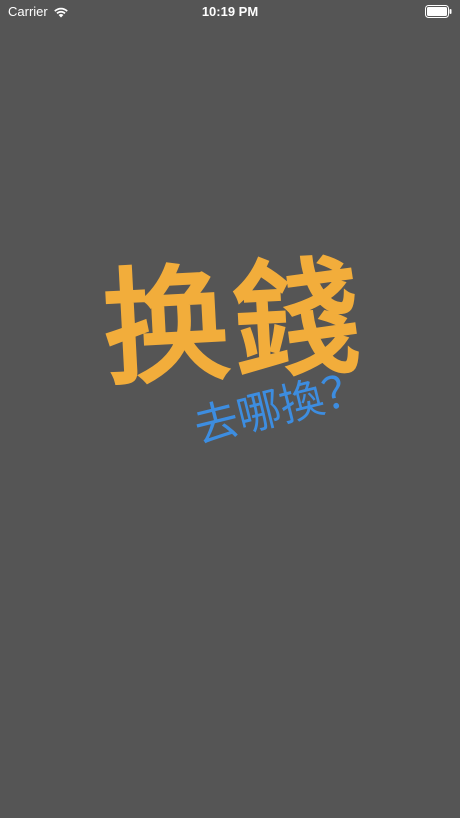 This screenshot has width=460, height=818. Describe the element at coordinates (438, 11) in the screenshot. I see `battery-icon` at that location.